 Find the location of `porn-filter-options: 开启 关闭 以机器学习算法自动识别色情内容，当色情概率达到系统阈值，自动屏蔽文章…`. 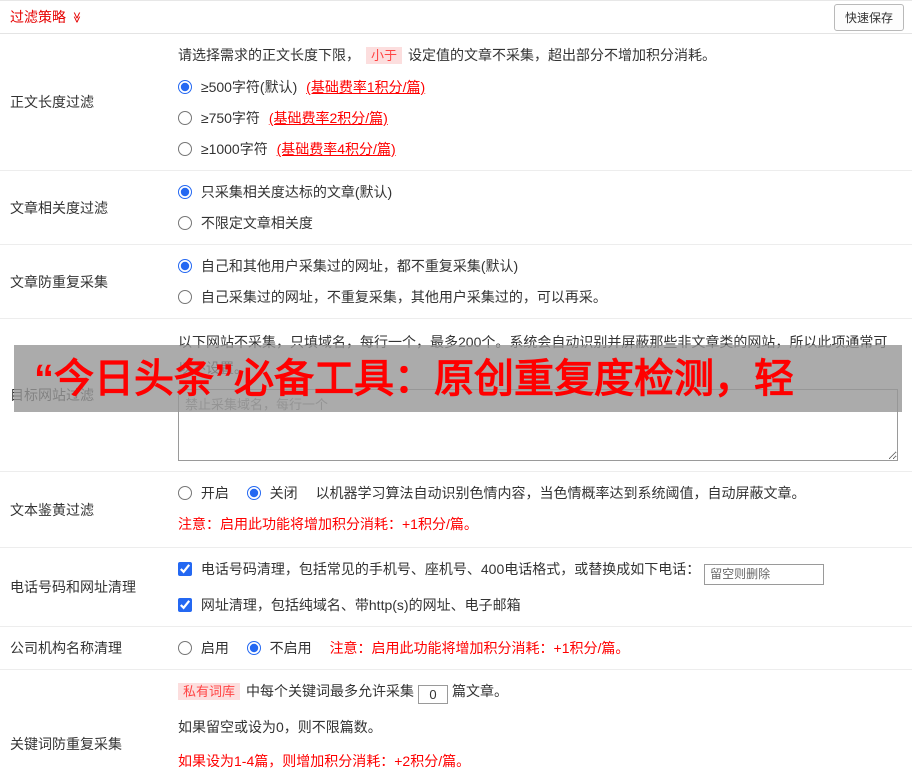

porn-filter-options: 开启 关闭 以机器学习算法自动识别色情内容，当色情概率达到系统阈值，自动屏蔽文章… is located at coordinates (538, 493).